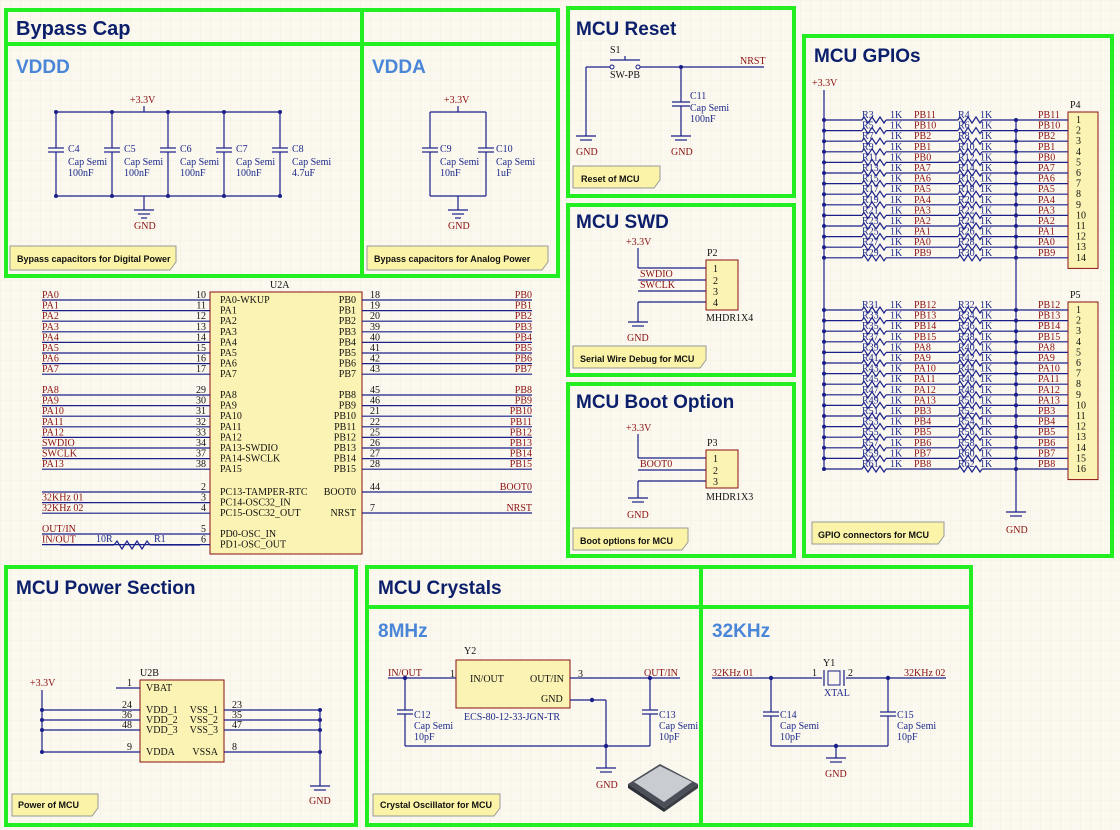  What do you see at coordinates (228, 406) in the screenshot?
I see `pin-name: PA9` at bounding box center [228, 406].